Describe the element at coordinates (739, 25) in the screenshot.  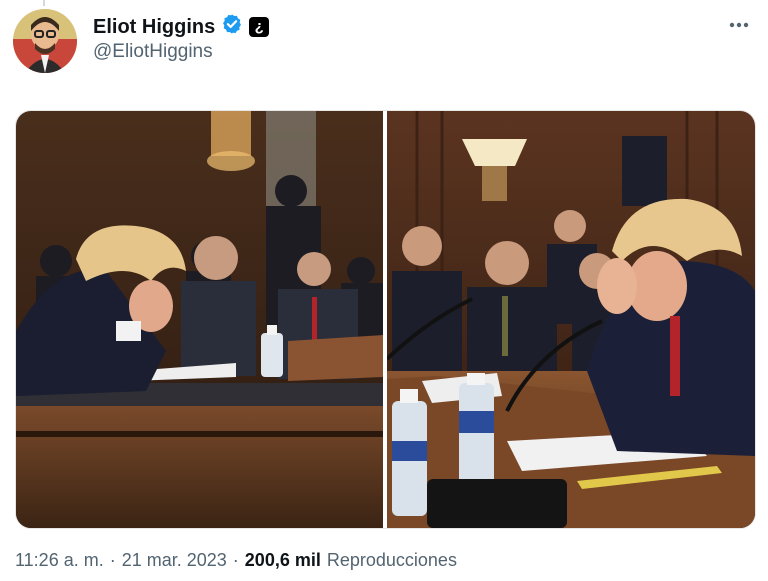
I see `more-options-icon` at that location.